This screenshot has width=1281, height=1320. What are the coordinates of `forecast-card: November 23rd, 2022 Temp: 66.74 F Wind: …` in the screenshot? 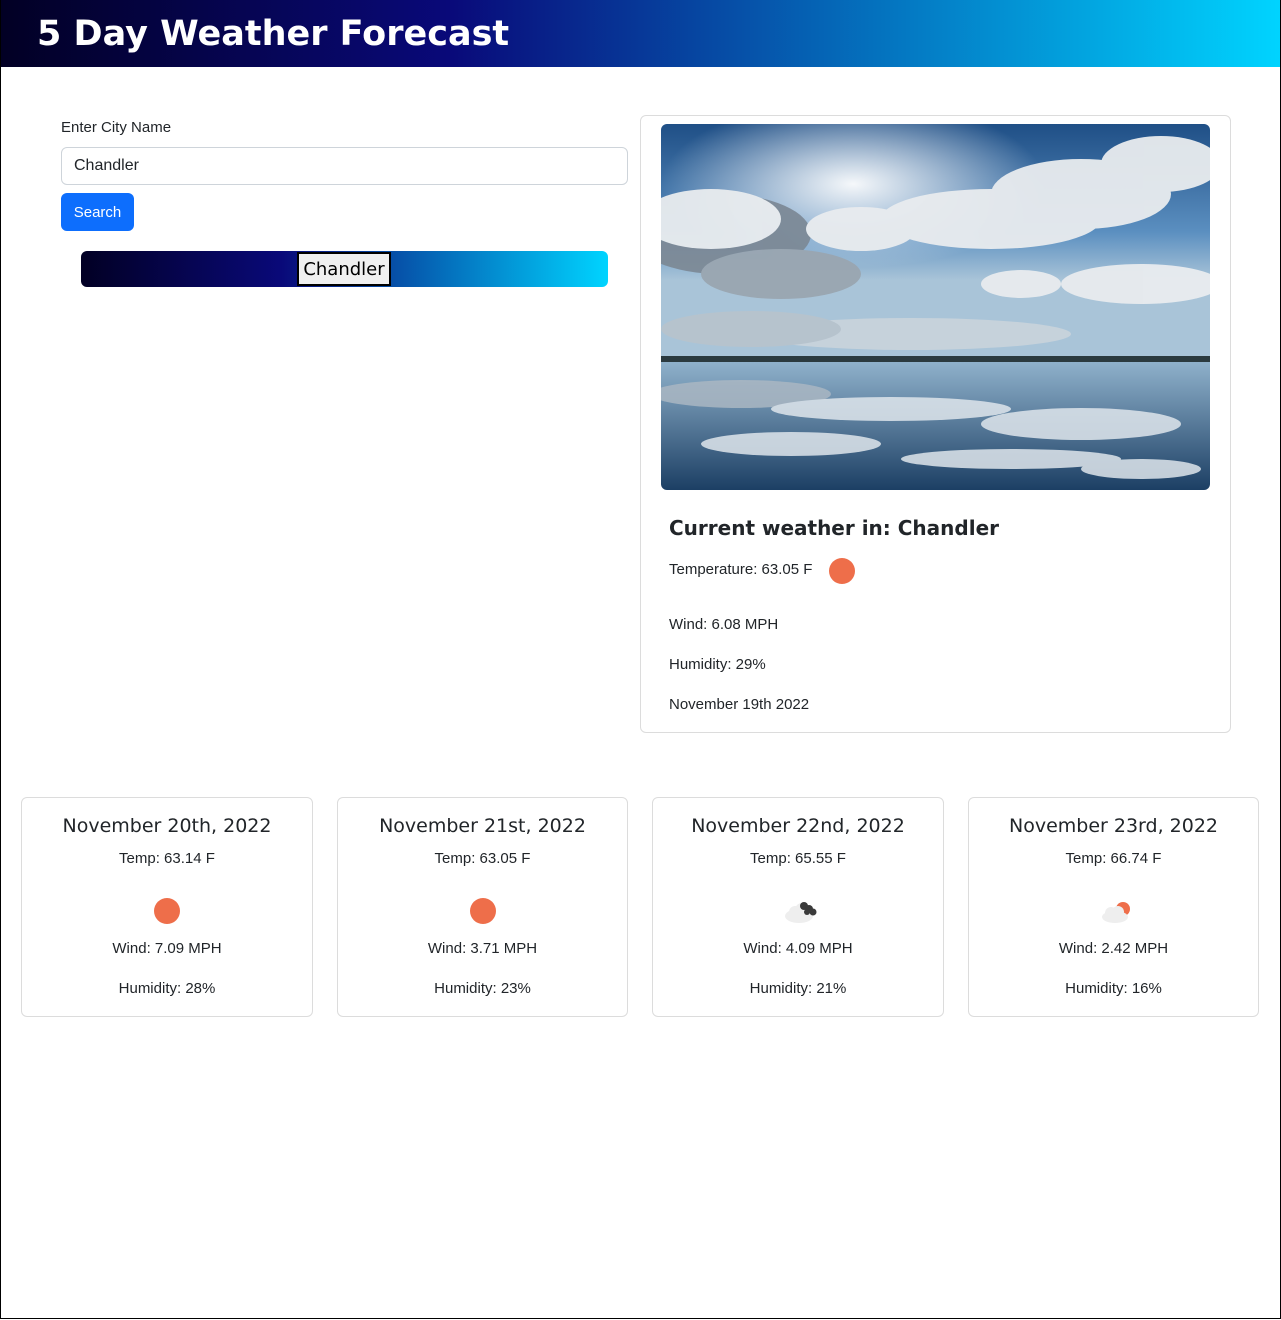 It's located at (1113, 907).